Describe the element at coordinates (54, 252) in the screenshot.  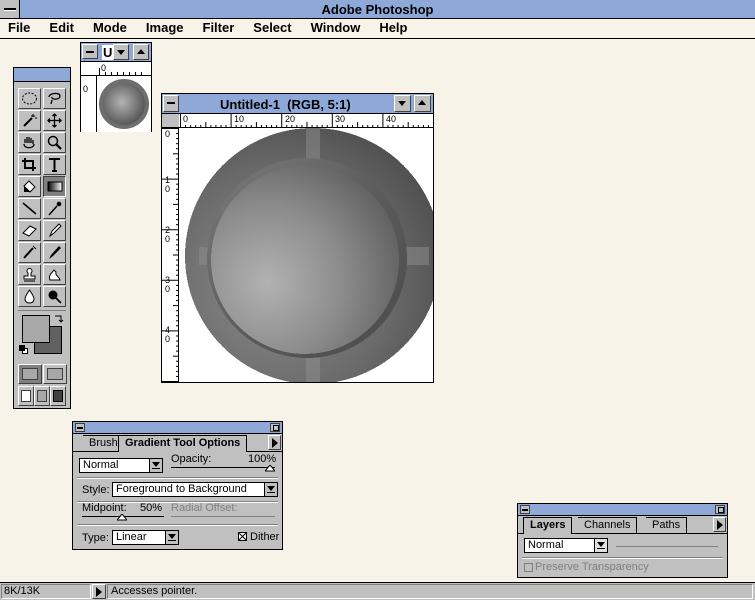
I see `paintbrush-tool` at that location.